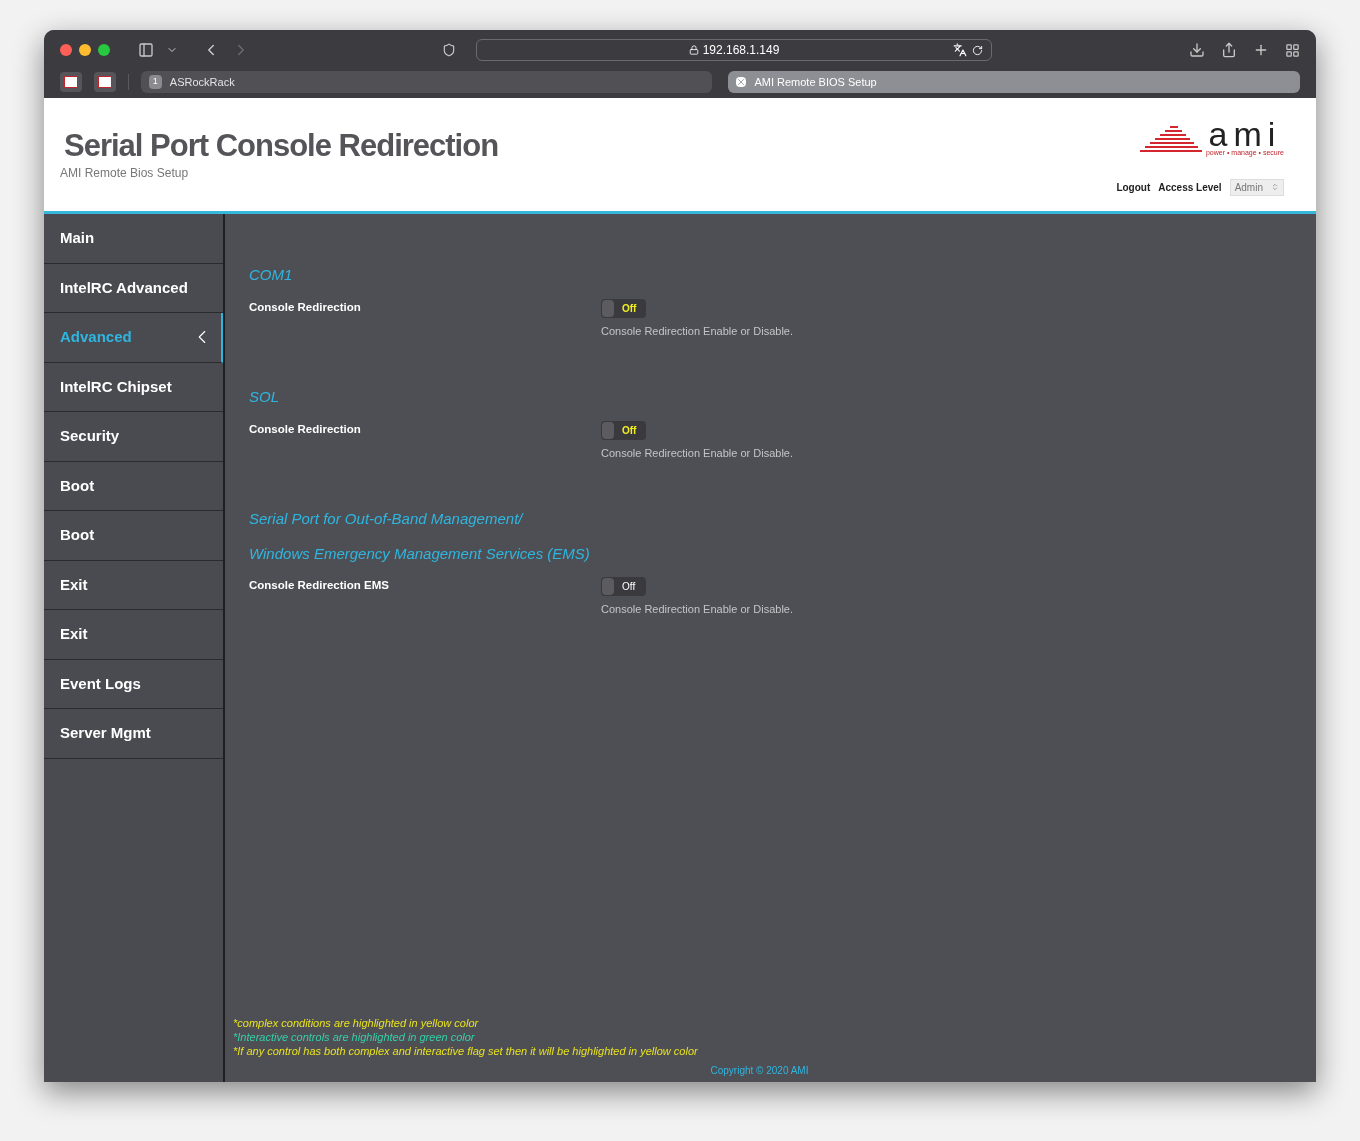 The image size is (1360, 1141). I want to click on page-subtitle: AMI Remote Bios Setup, so click(125, 173).